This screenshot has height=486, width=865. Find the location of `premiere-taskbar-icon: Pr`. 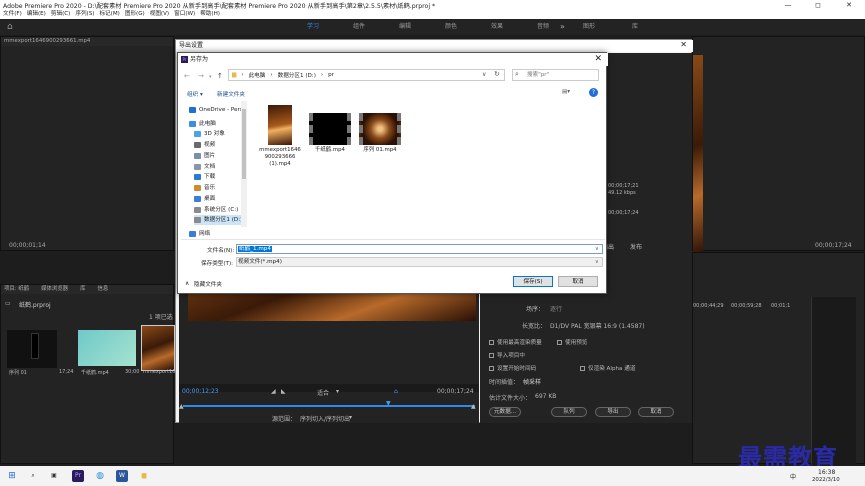

premiere-taskbar-icon: Pr is located at coordinates (78, 476).